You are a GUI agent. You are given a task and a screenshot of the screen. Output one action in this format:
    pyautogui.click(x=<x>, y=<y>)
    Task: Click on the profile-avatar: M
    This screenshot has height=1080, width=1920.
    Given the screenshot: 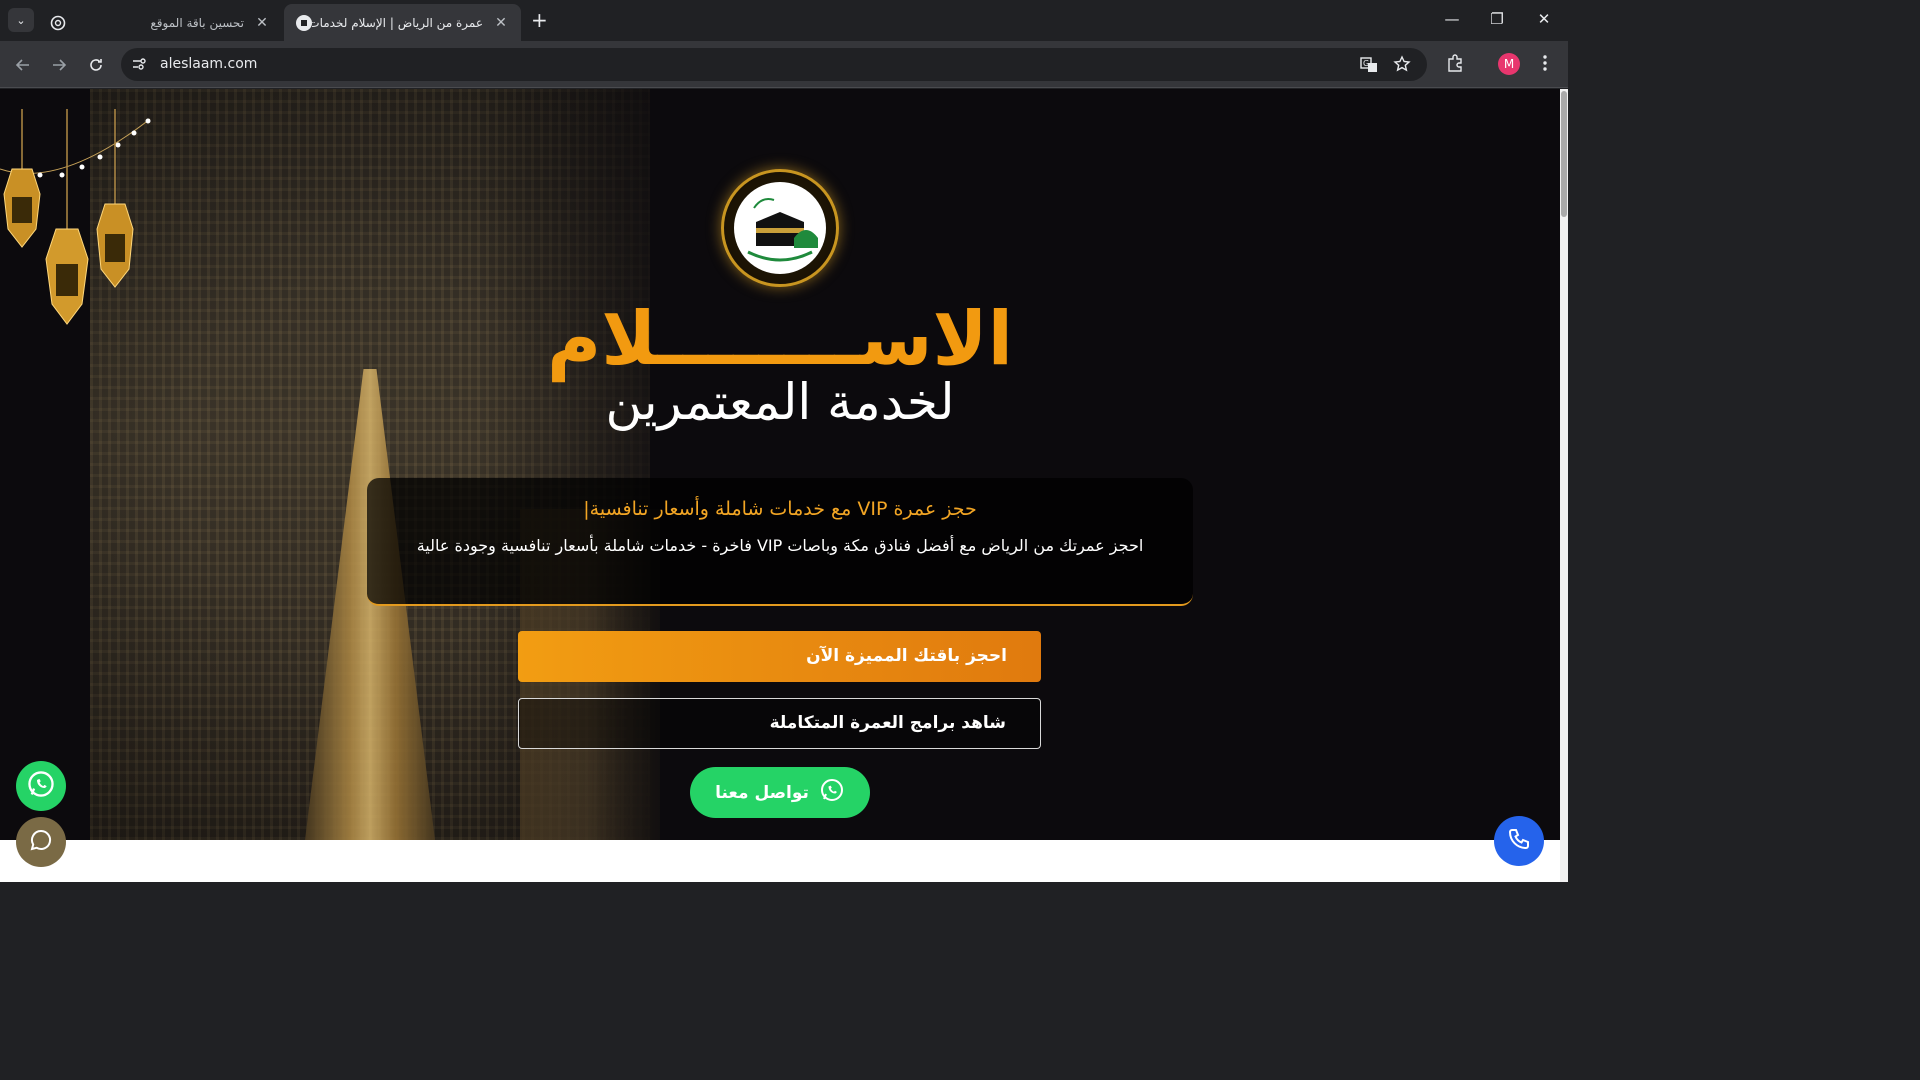 What is the action you would take?
    pyautogui.click(x=1509, y=64)
    